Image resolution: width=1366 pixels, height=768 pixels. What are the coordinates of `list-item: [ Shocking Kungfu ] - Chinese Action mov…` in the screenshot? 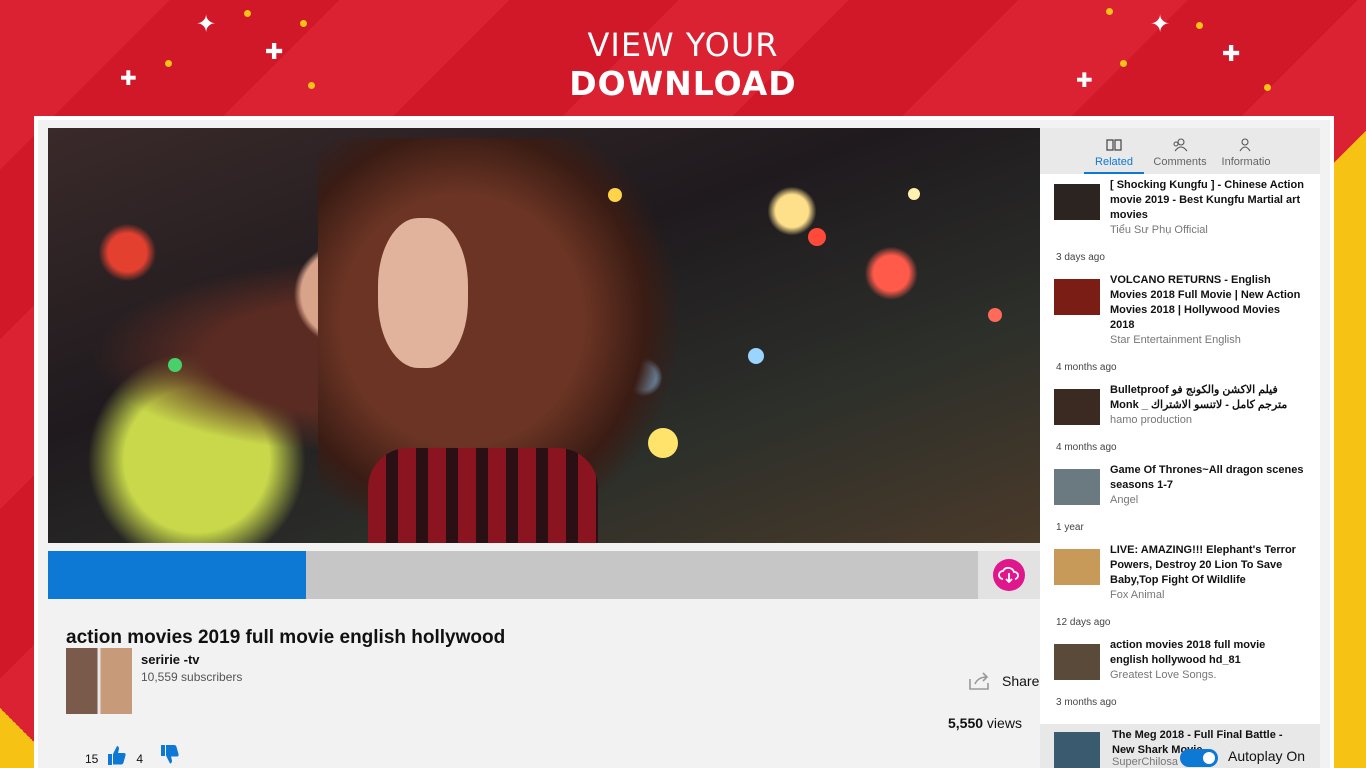 It's located at (1180, 206).